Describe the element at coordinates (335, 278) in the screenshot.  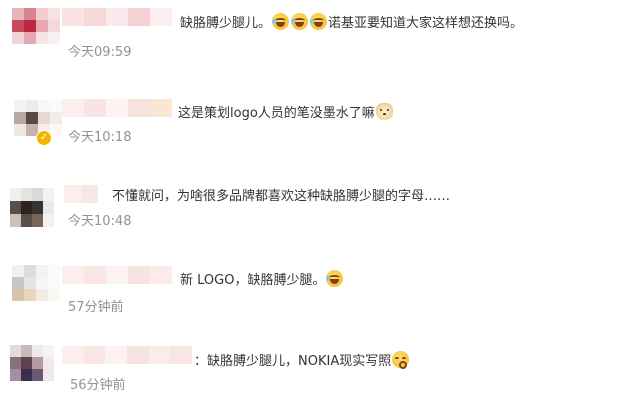
I see `laugh-cry-emoji` at that location.